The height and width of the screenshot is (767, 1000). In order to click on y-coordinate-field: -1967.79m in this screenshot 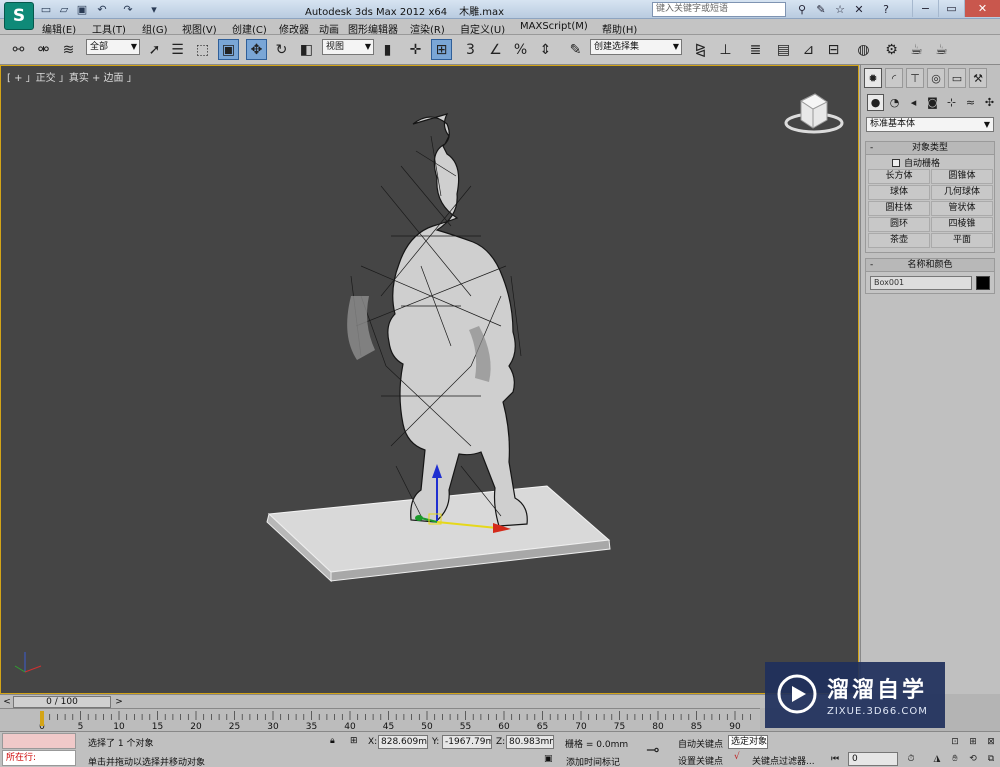, I will do `click(467, 742)`.